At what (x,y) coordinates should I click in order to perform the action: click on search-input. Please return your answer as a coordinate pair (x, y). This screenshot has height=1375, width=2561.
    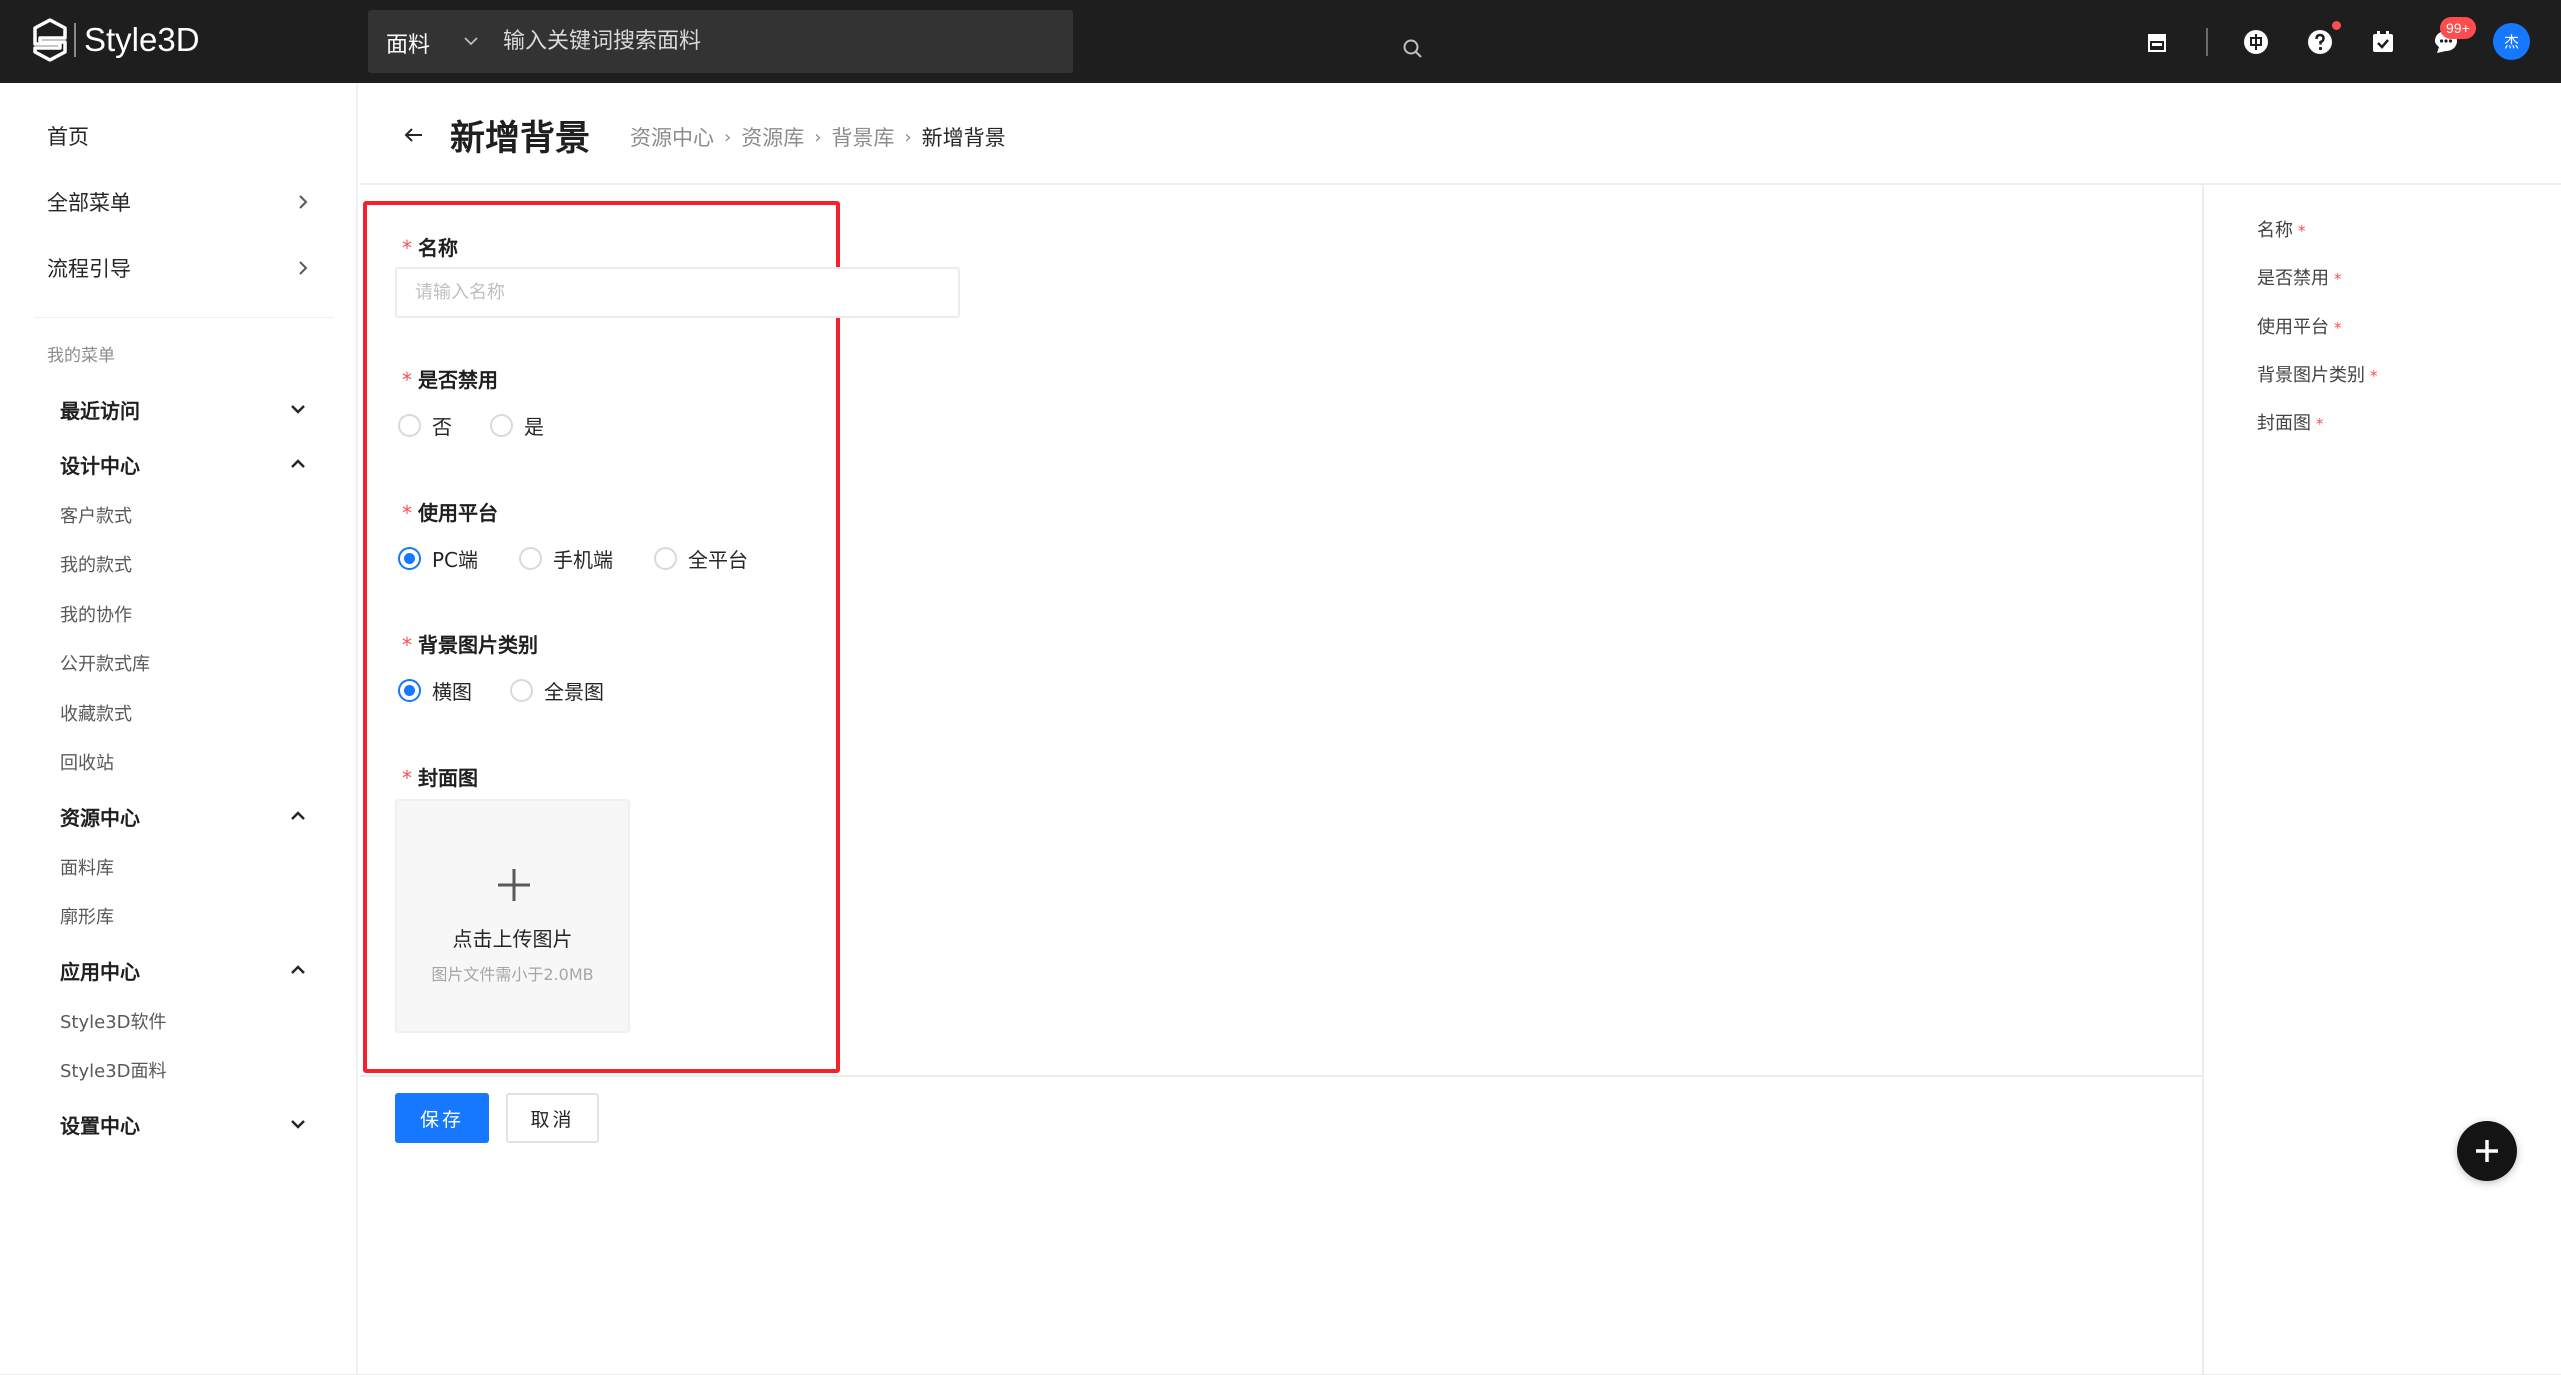
    Looking at the image, I should click on (753, 41).